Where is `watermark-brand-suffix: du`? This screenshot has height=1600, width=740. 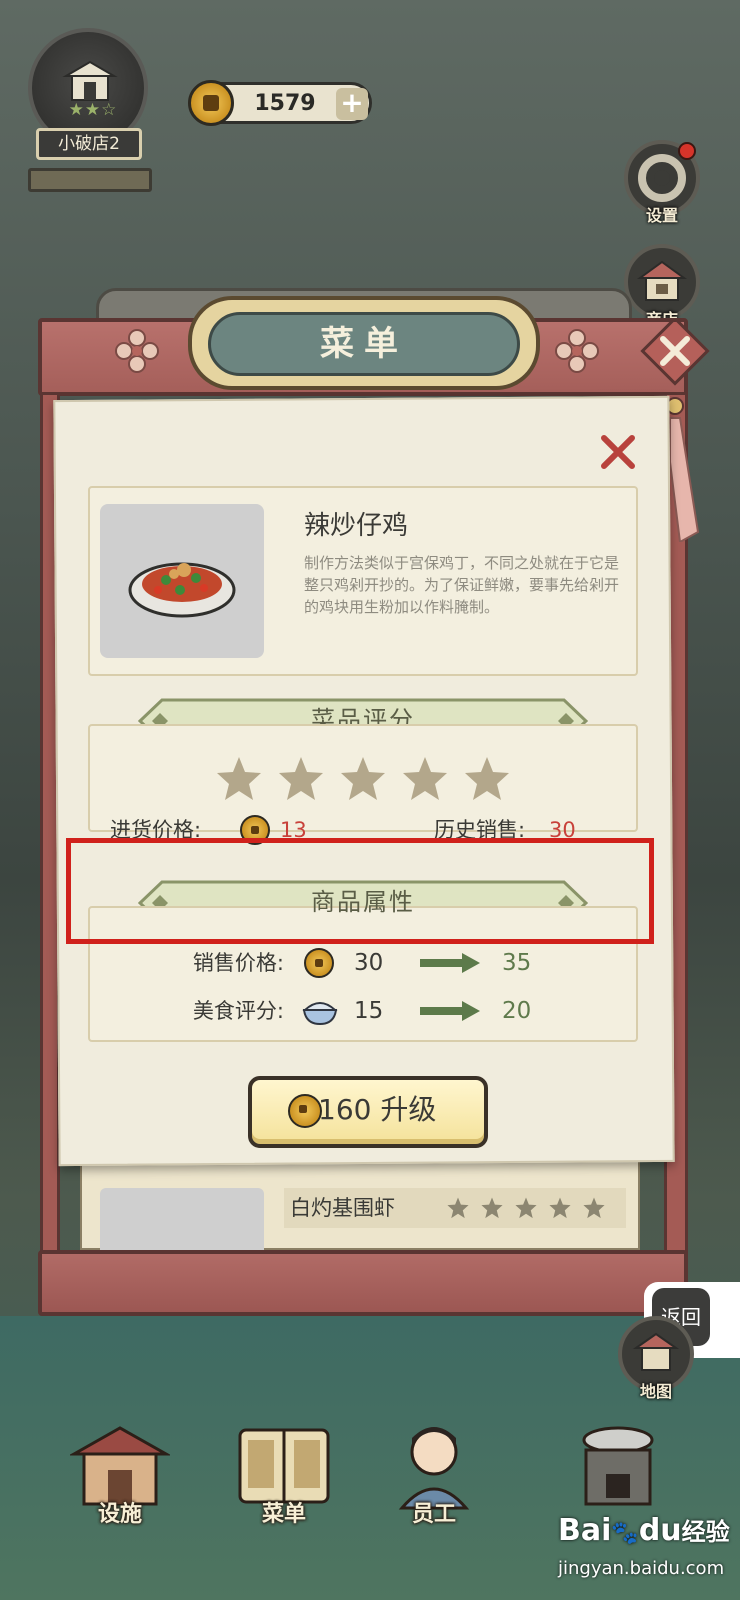 watermark-brand-suffix: du is located at coordinates (660, 1530).